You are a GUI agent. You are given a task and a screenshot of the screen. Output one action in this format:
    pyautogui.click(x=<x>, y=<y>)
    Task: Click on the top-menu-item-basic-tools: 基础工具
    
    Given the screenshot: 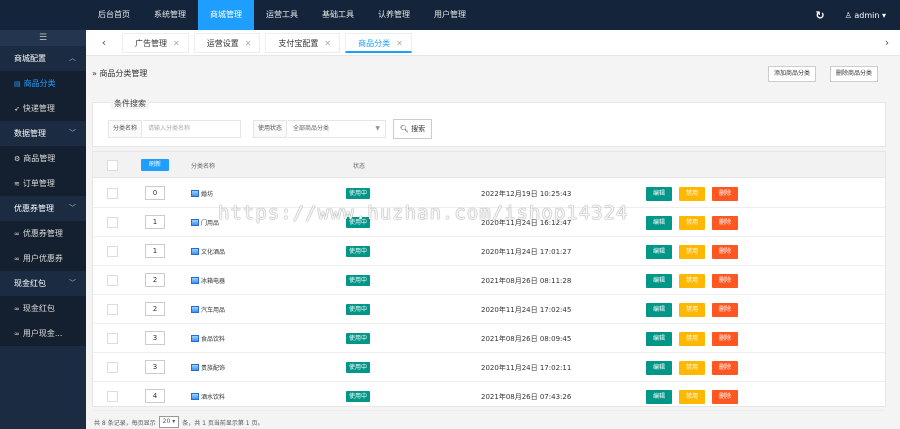 What is the action you would take?
    pyautogui.click(x=338, y=15)
    